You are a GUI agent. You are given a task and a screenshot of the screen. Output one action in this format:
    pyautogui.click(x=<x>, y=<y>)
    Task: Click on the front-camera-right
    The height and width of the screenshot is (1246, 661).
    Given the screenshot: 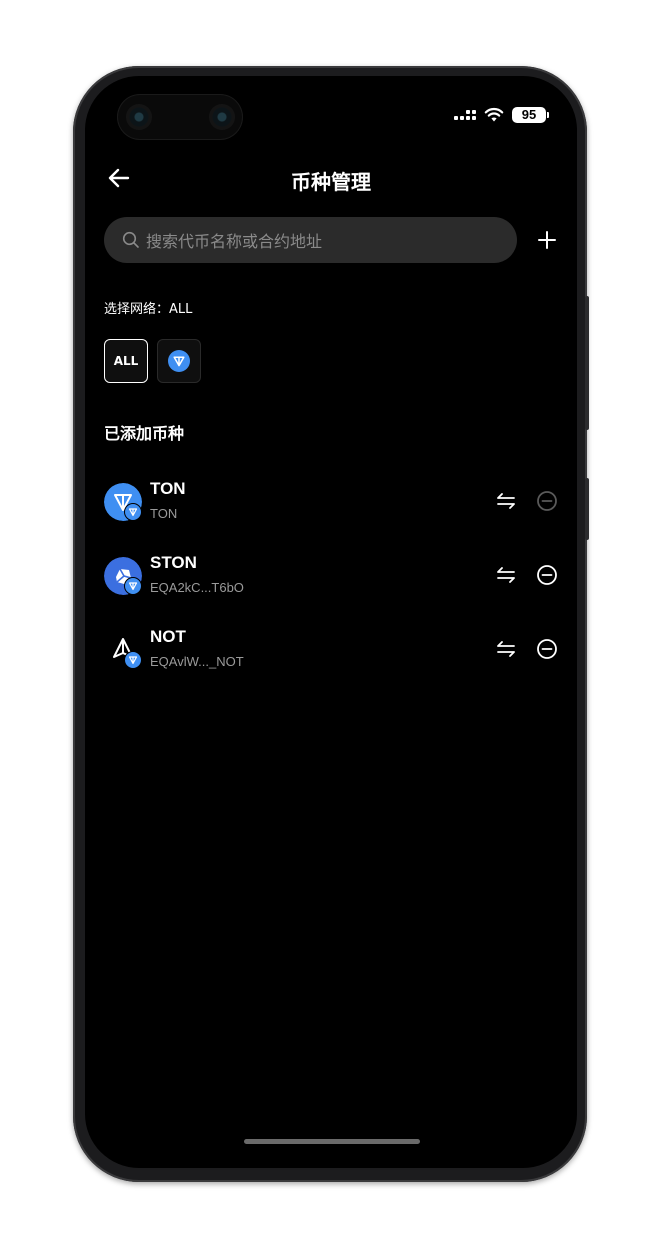 What is the action you would take?
    pyautogui.click(x=222, y=117)
    